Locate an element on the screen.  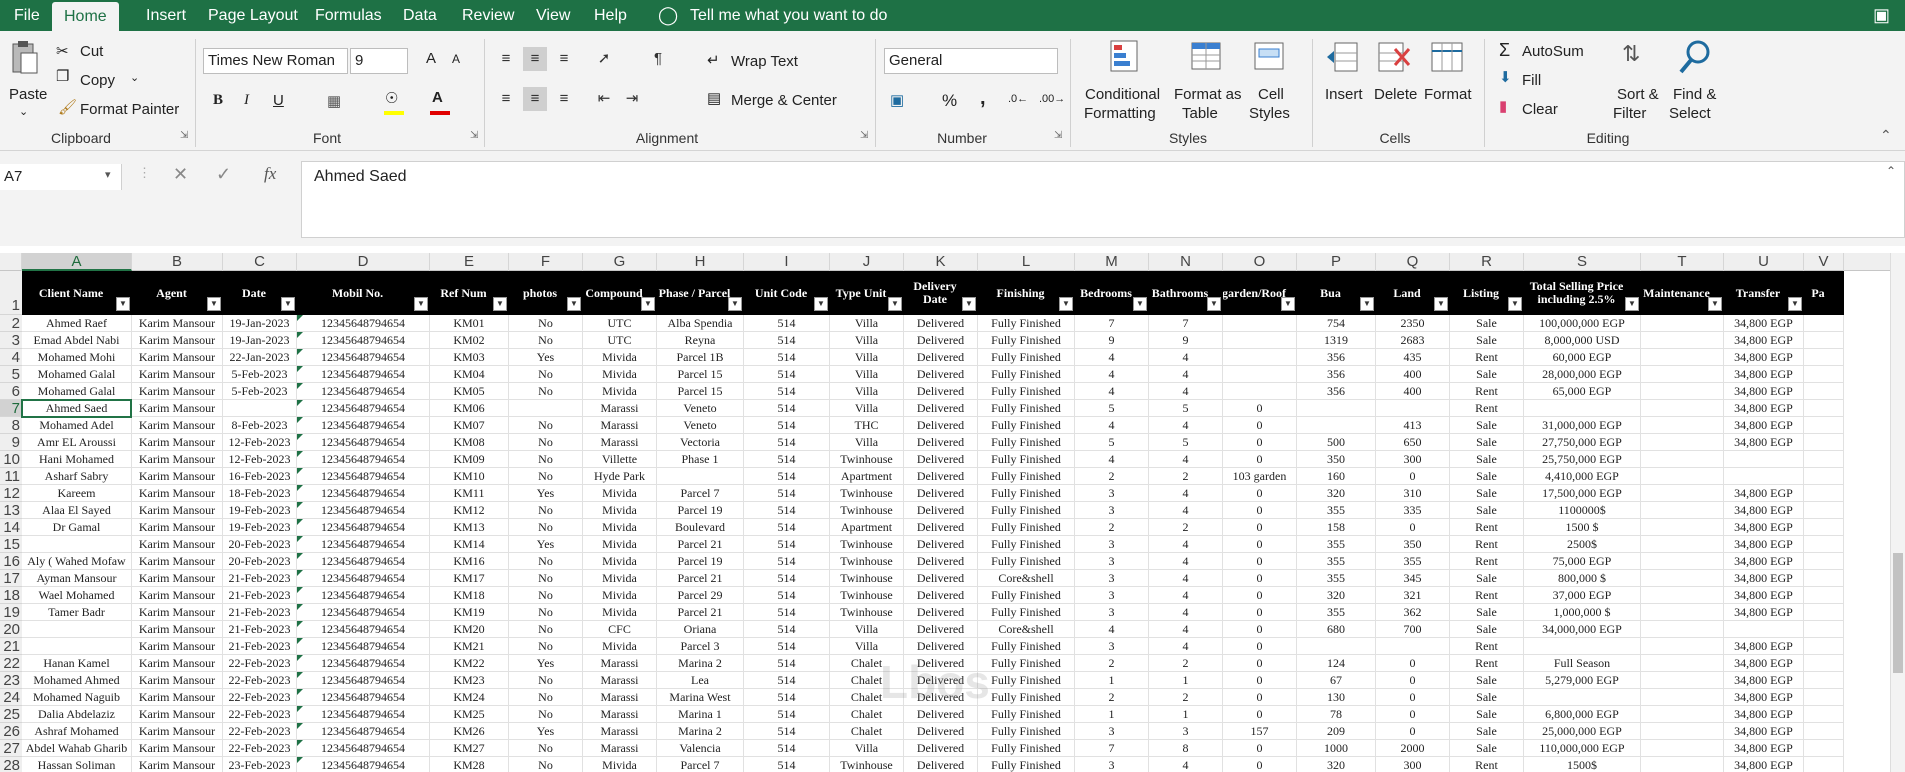
cell: Parcel 7 is located at coordinates (700, 764).